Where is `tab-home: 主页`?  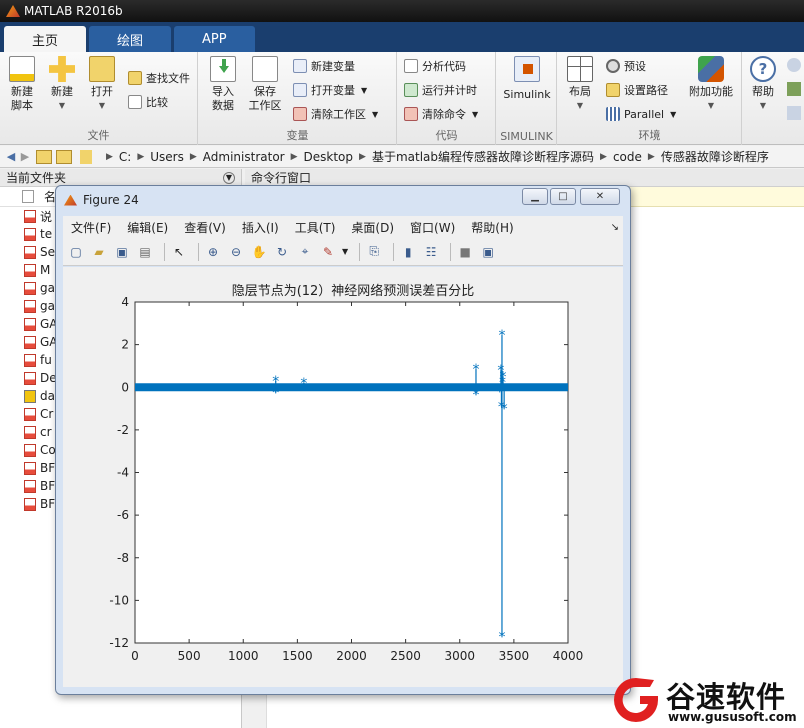 tab-home: 主页 is located at coordinates (45, 39).